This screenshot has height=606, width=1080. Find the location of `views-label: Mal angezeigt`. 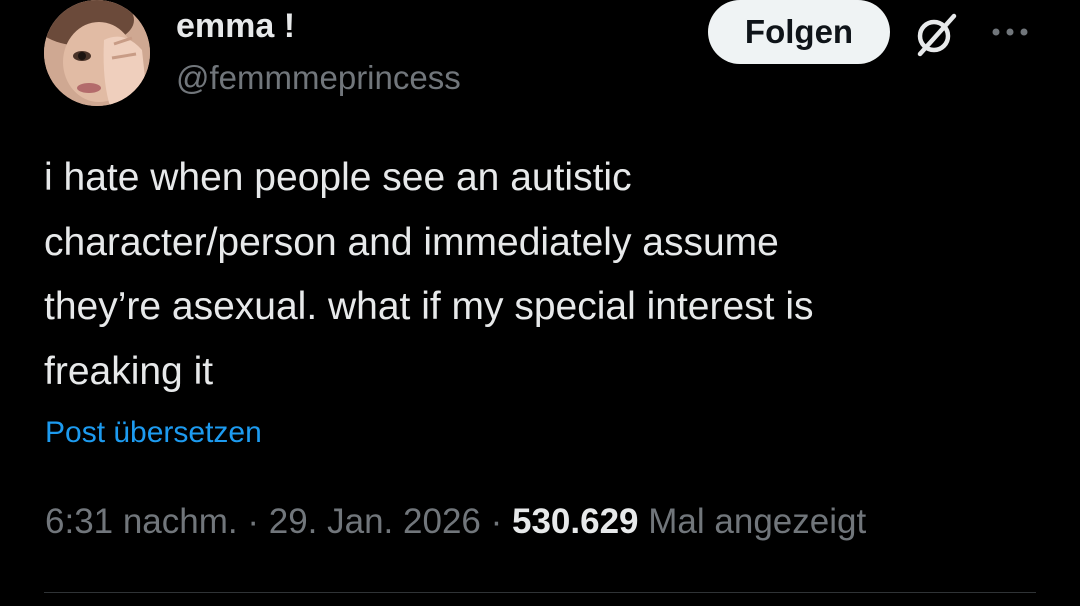

views-label: Mal angezeigt is located at coordinates (757, 521).